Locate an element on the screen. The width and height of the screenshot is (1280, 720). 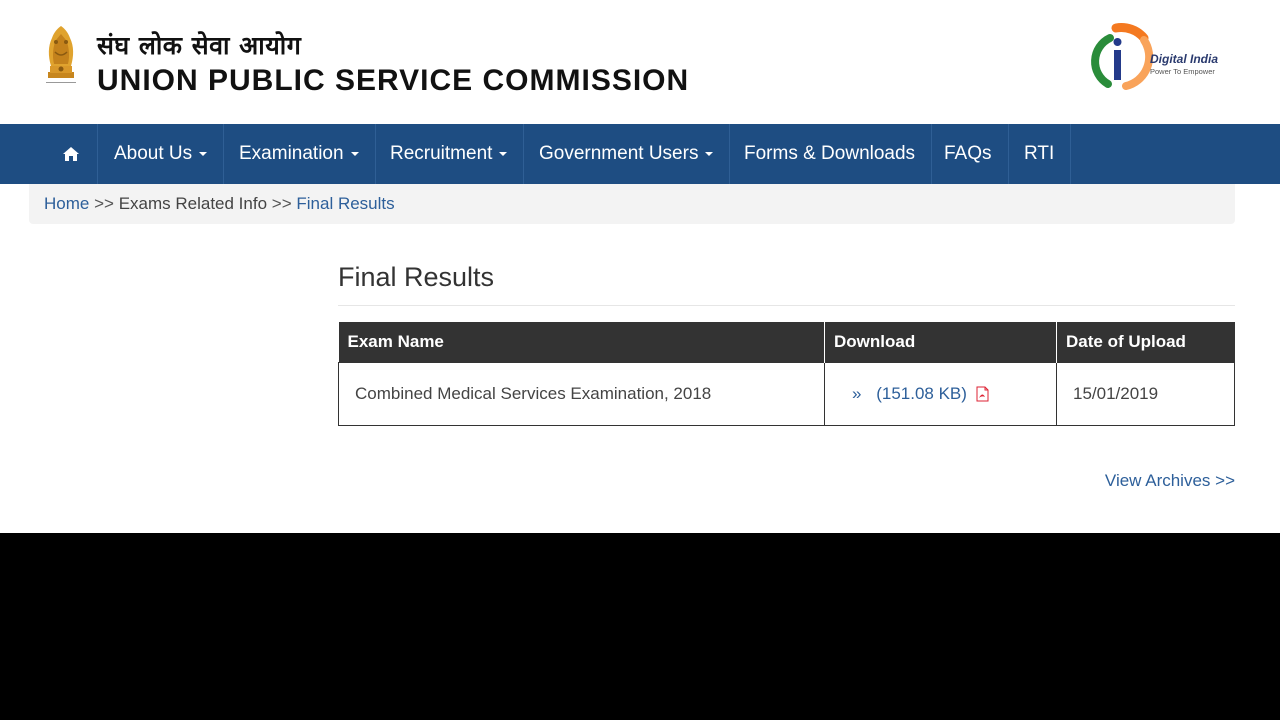
home-icon is located at coordinates (71, 153).